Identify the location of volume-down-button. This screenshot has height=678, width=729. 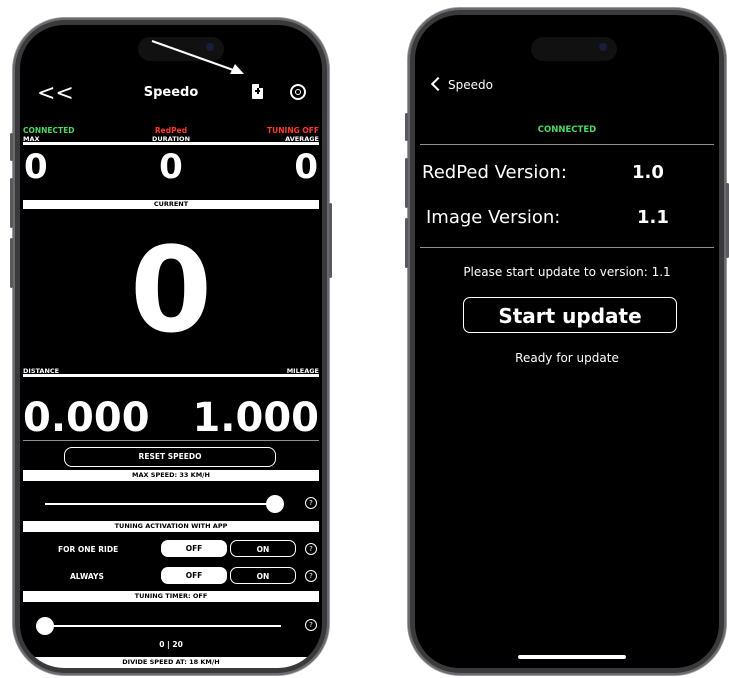
(406, 243).